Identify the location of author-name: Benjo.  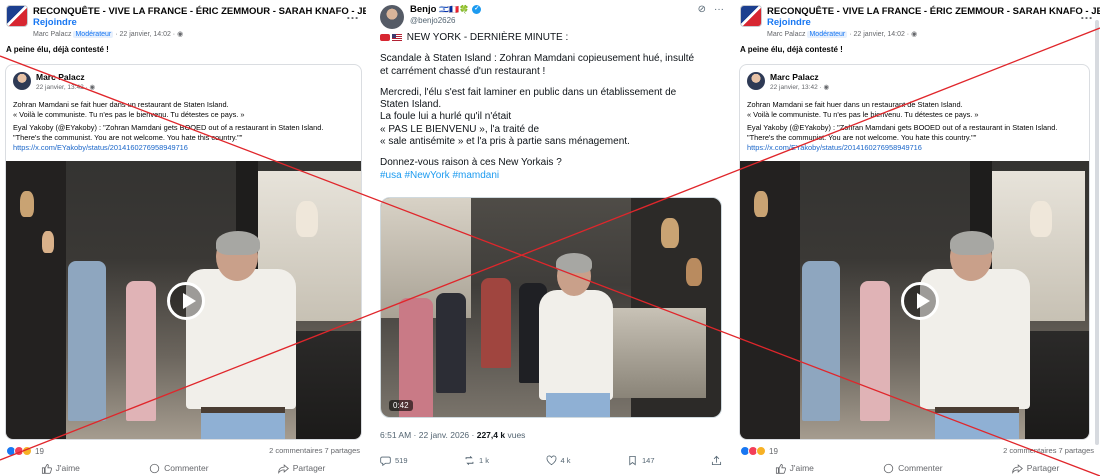
(423, 9).